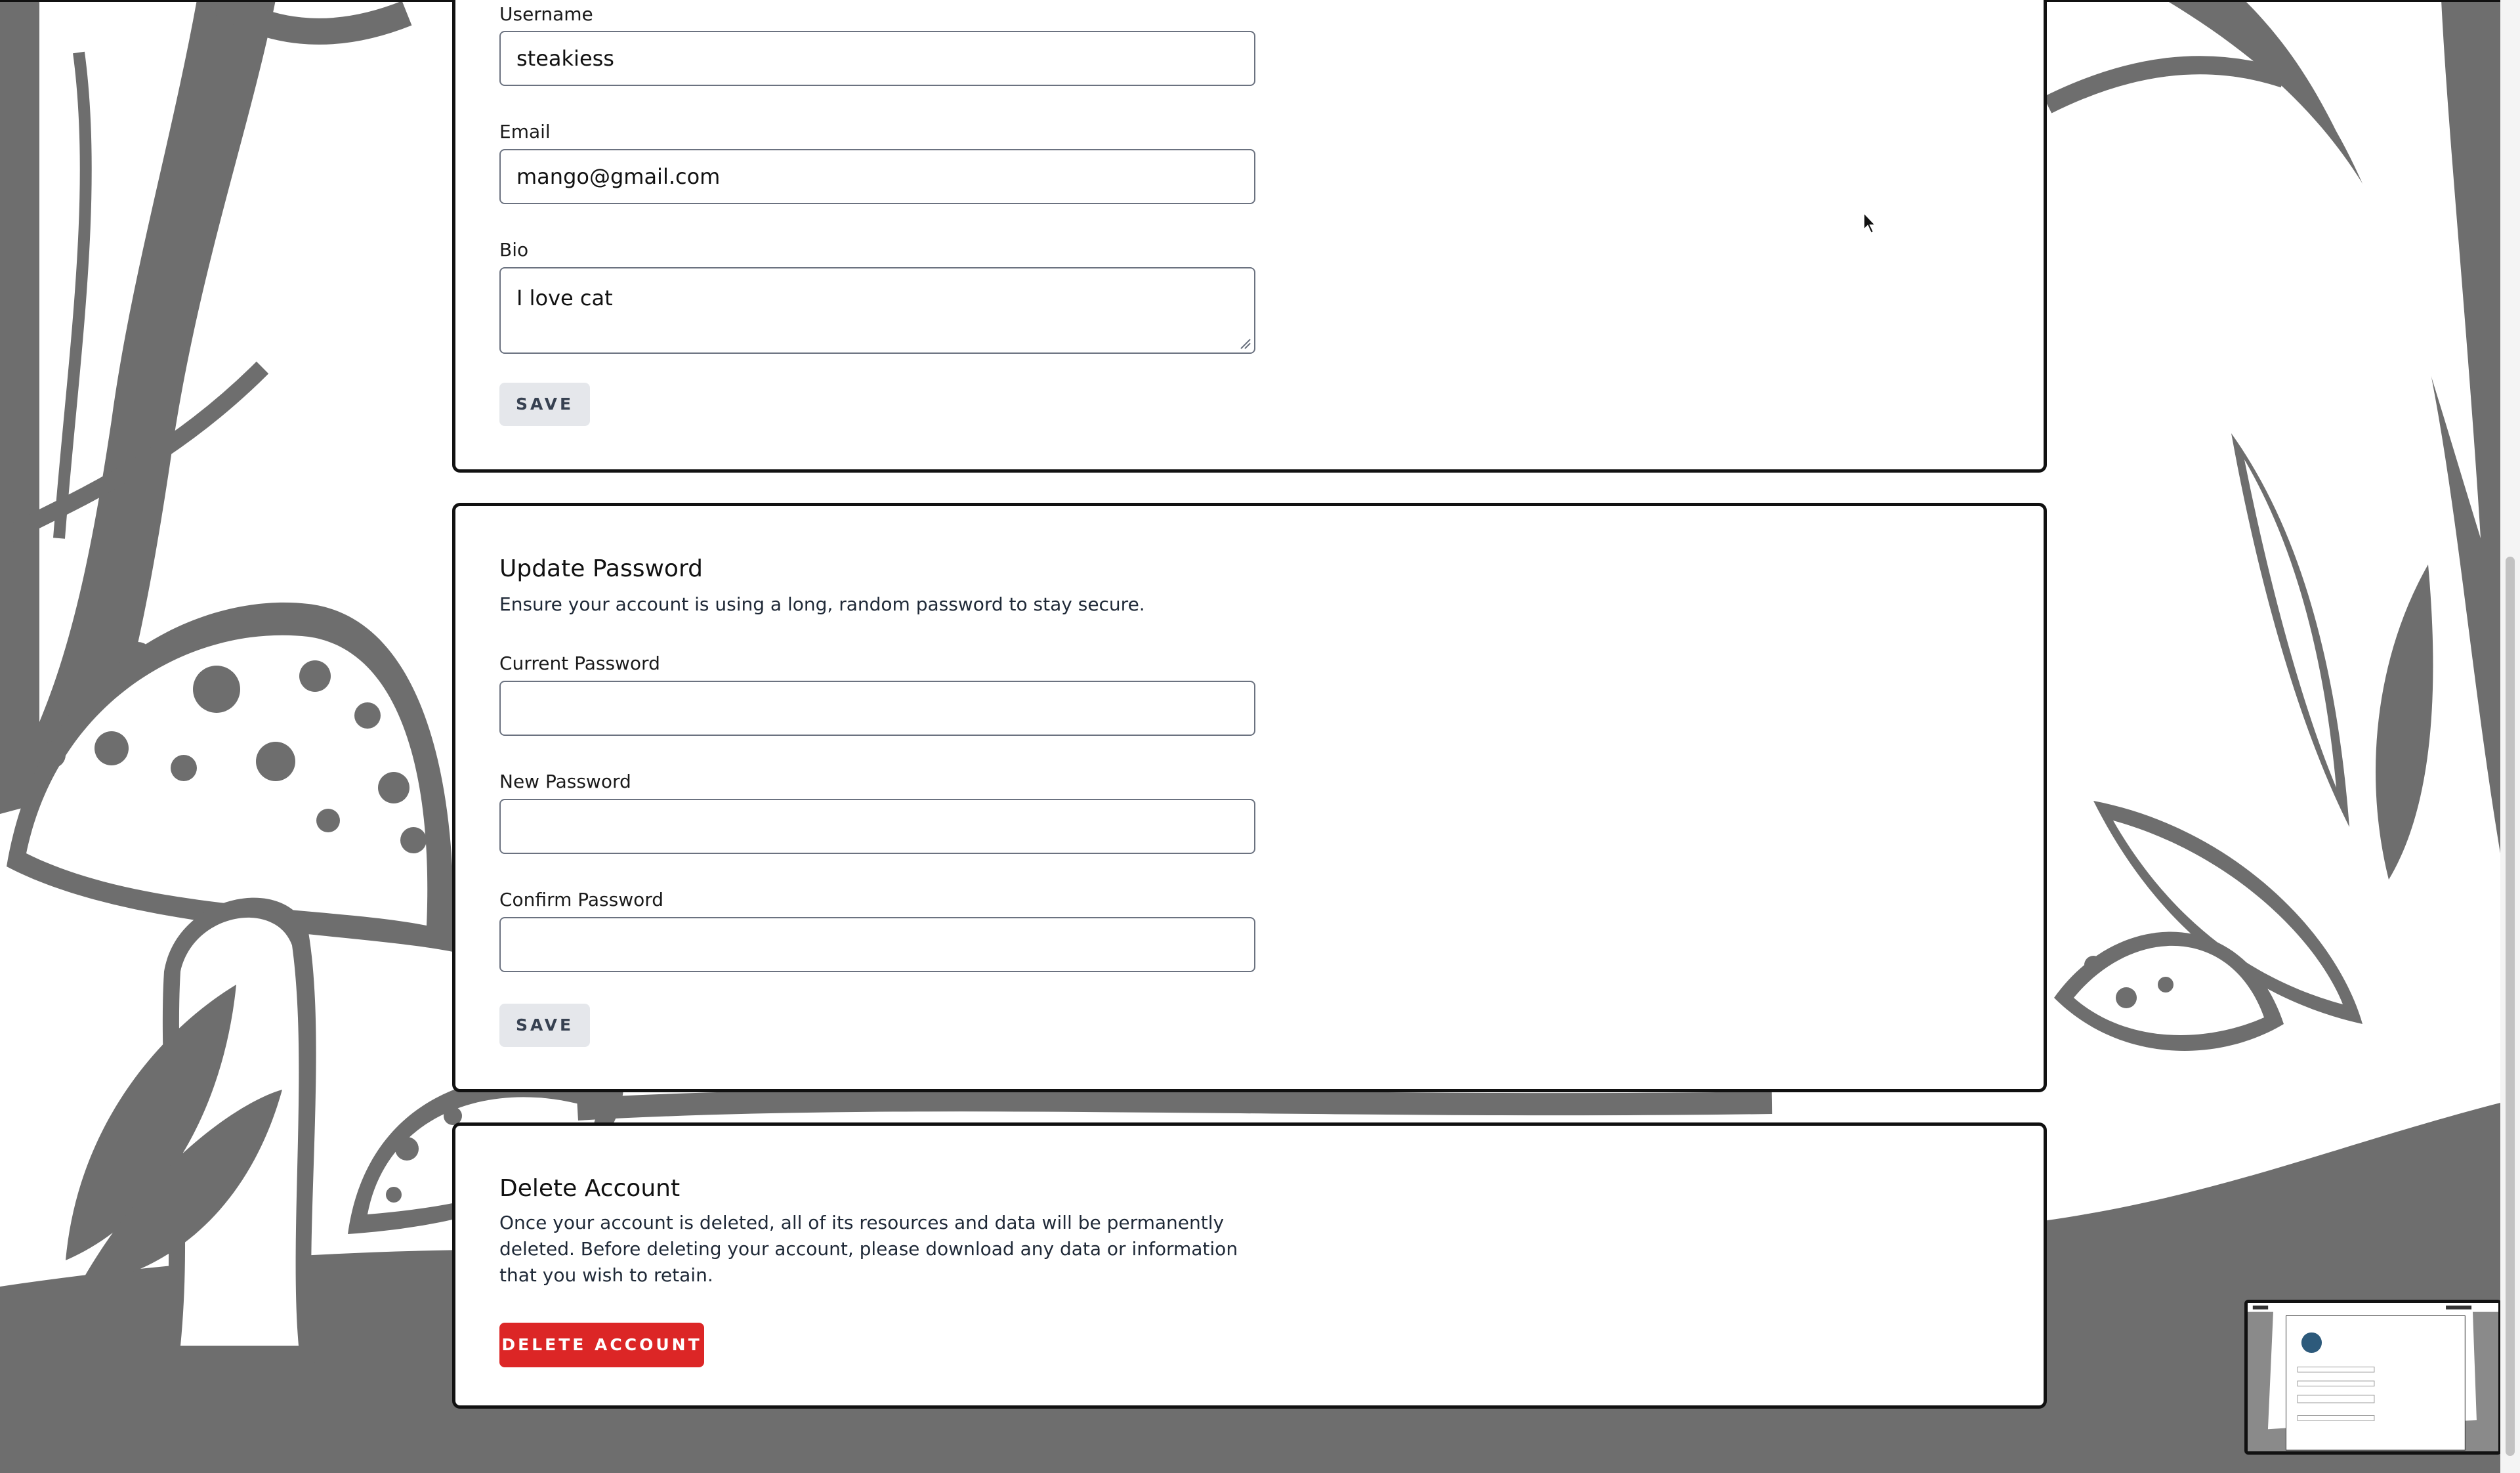 The image size is (2520, 1473). Describe the element at coordinates (525, 131) in the screenshot. I see `email-label: Email` at that location.